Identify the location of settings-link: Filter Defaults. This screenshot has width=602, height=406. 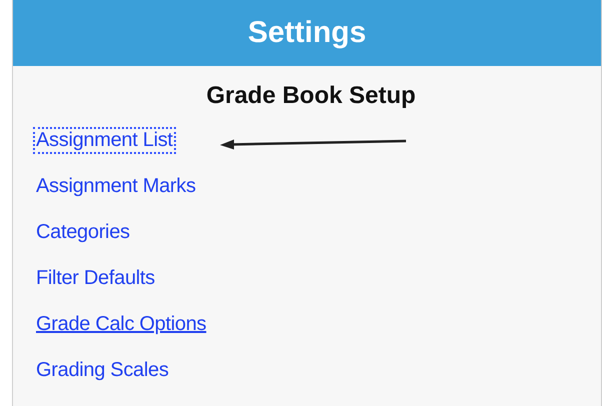
(95, 278).